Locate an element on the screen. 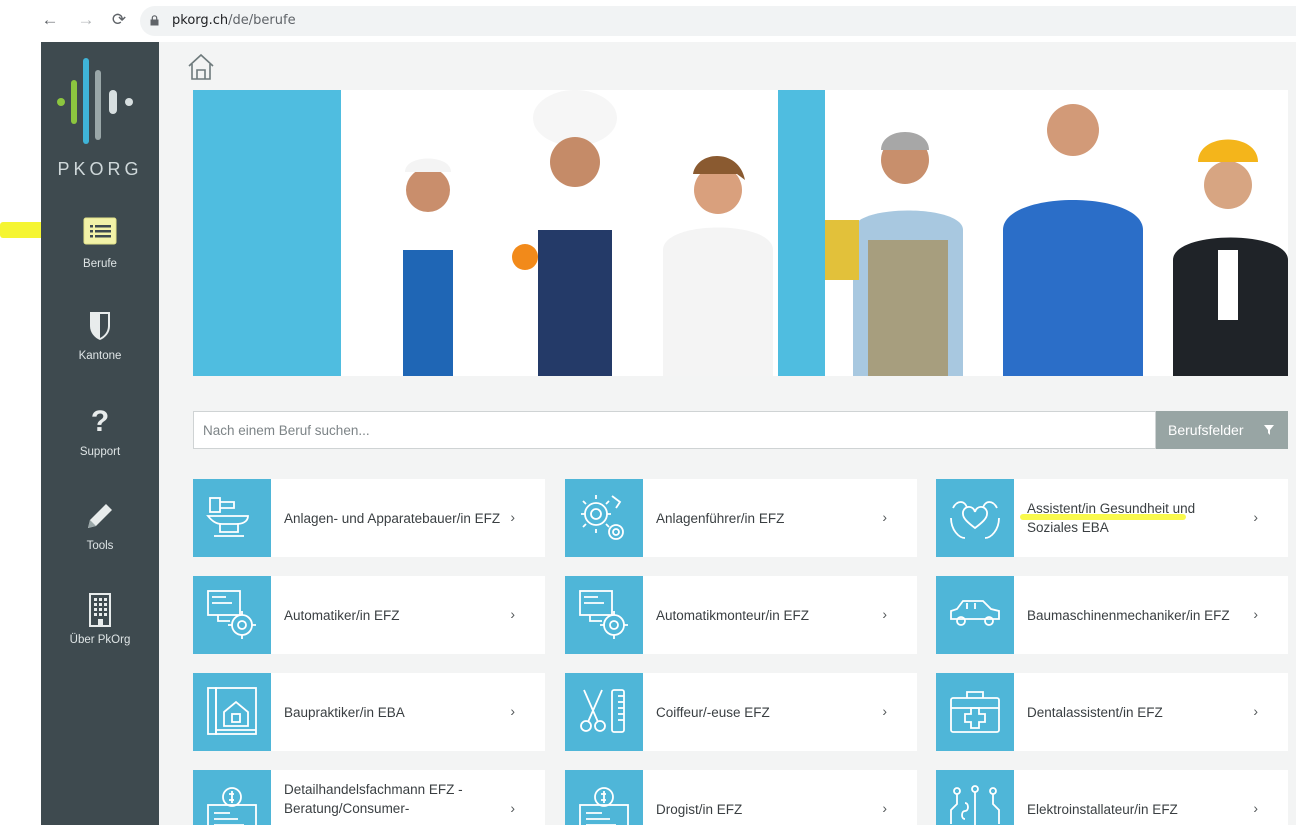 This screenshot has width=1296, height=825. sidebar-item-tools: Tools is located at coordinates (100, 538).